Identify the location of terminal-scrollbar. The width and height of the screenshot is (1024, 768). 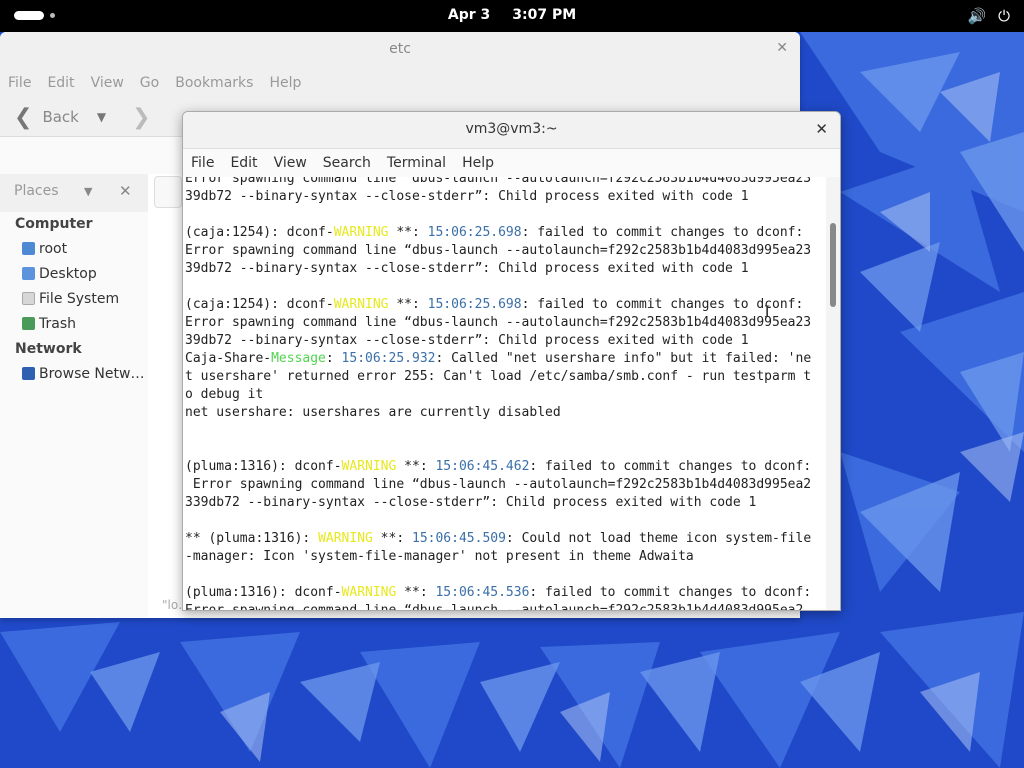
(833, 393).